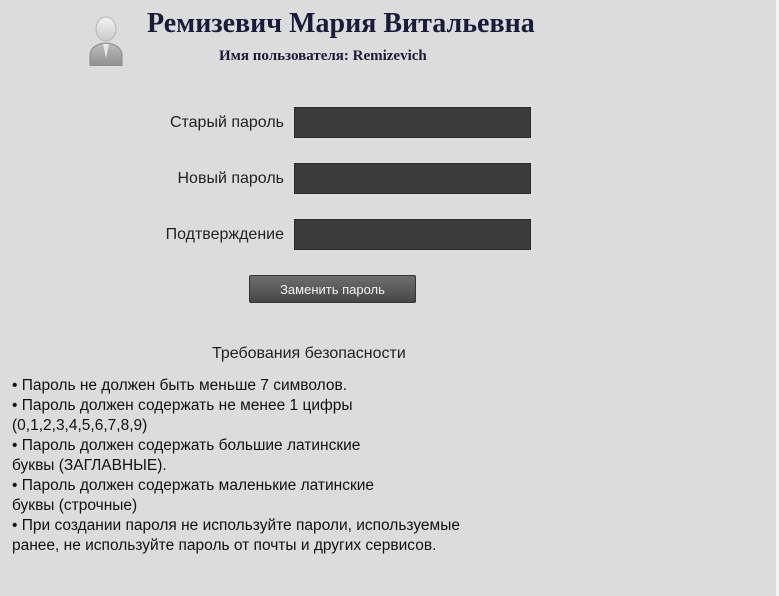 The width and height of the screenshot is (779, 596). I want to click on old-password-label: Старый пароль, so click(226, 122).